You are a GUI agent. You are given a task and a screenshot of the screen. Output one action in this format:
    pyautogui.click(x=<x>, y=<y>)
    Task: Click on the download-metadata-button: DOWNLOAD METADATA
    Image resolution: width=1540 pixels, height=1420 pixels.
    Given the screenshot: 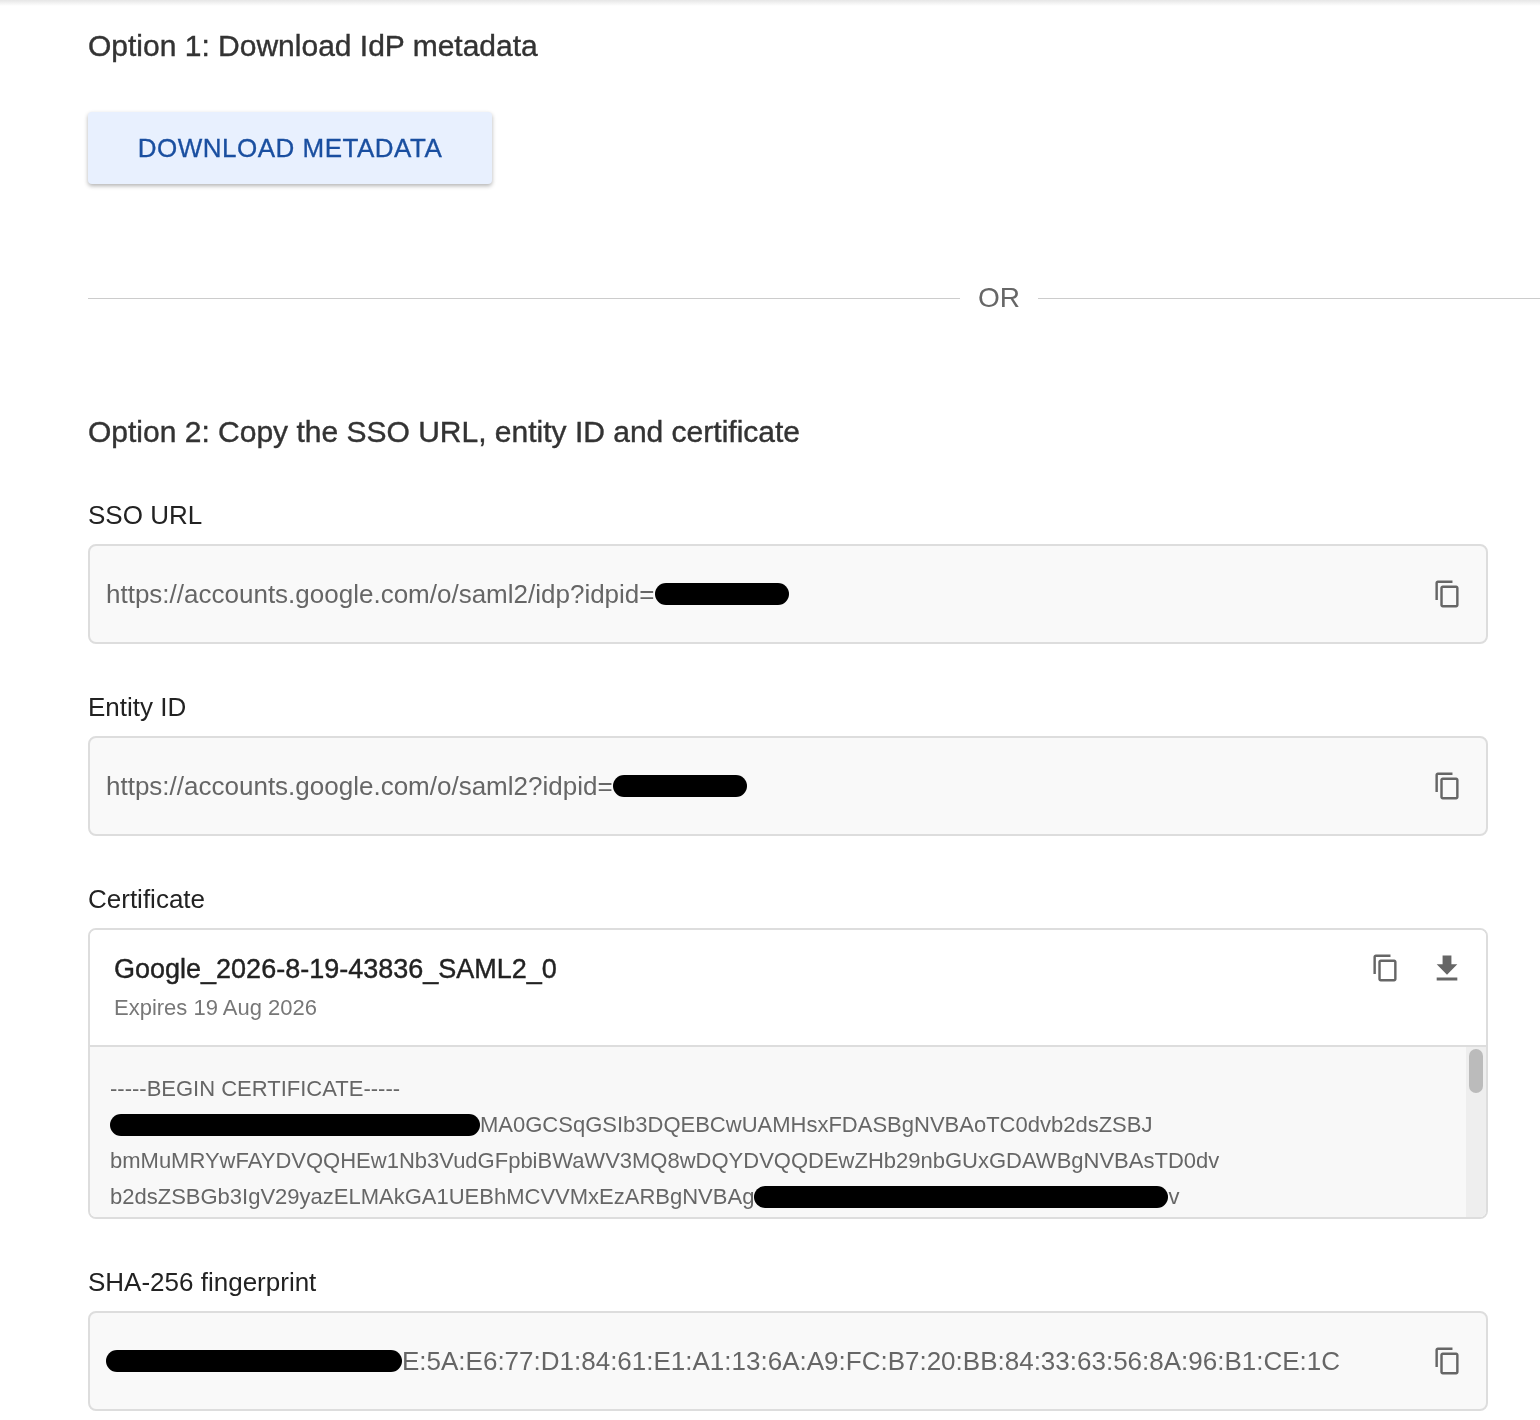 What is the action you would take?
    pyautogui.click(x=290, y=148)
    